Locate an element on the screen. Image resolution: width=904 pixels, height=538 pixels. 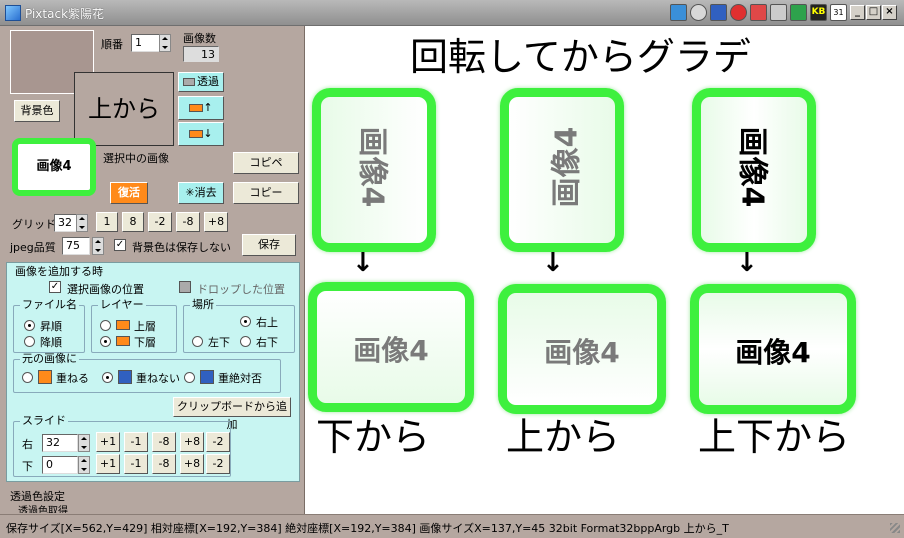
close-button: × is located at coordinates (889, 12).